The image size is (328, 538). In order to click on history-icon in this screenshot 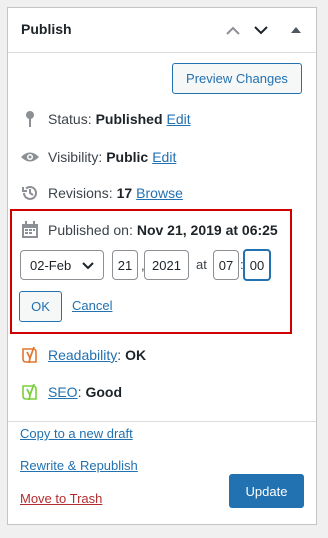, I will do `click(30, 193)`.